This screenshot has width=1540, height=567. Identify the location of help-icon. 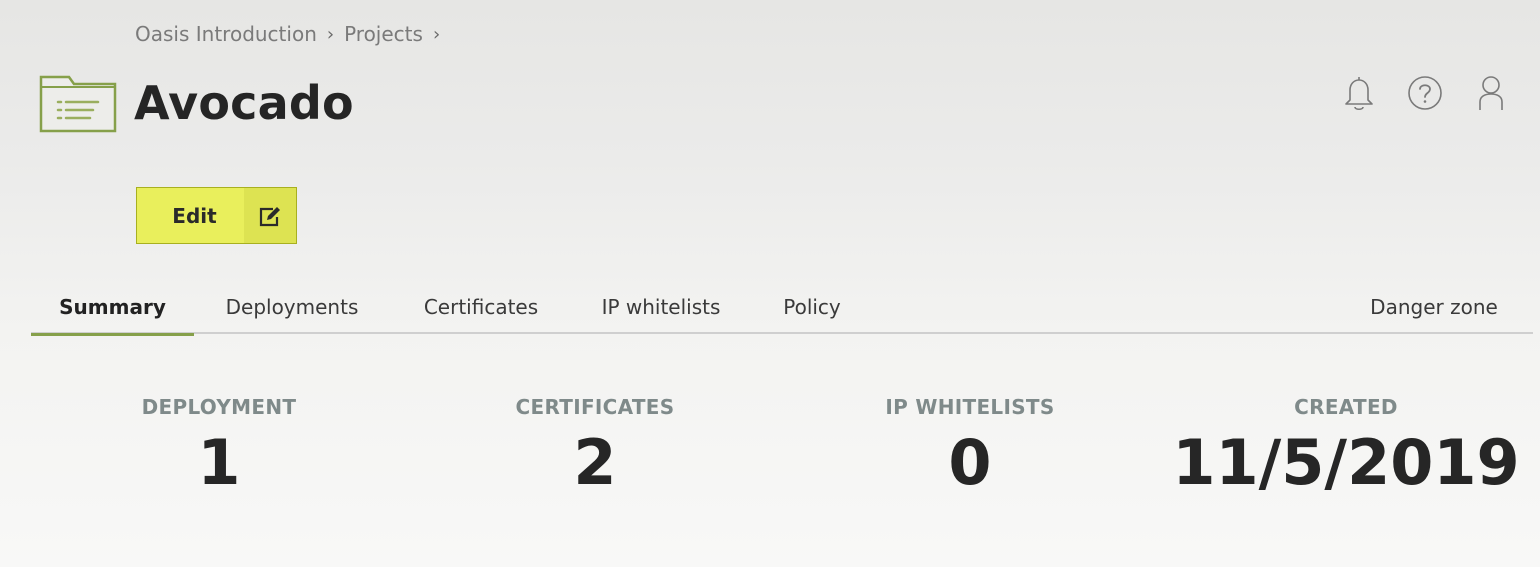
(1425, 93).